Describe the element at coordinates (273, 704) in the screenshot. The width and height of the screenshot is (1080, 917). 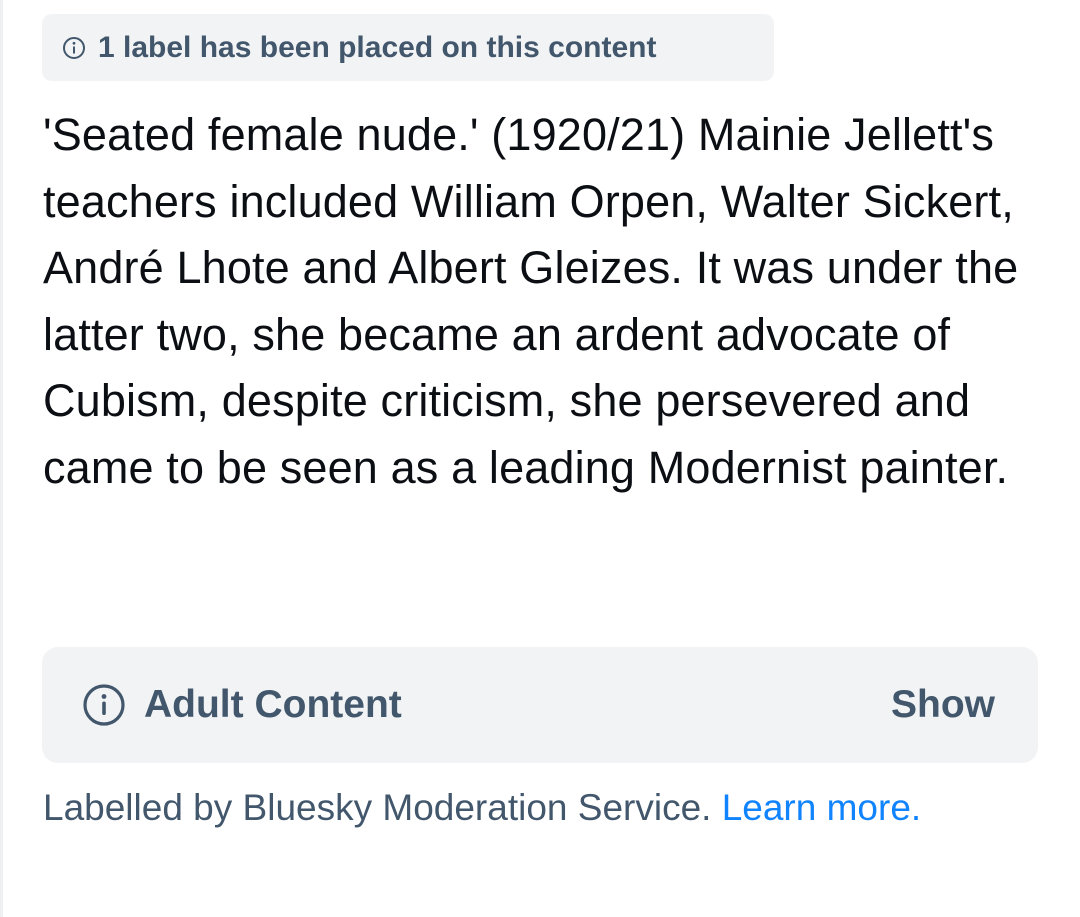
I see `content-warning-title: Adult Content` at that location.